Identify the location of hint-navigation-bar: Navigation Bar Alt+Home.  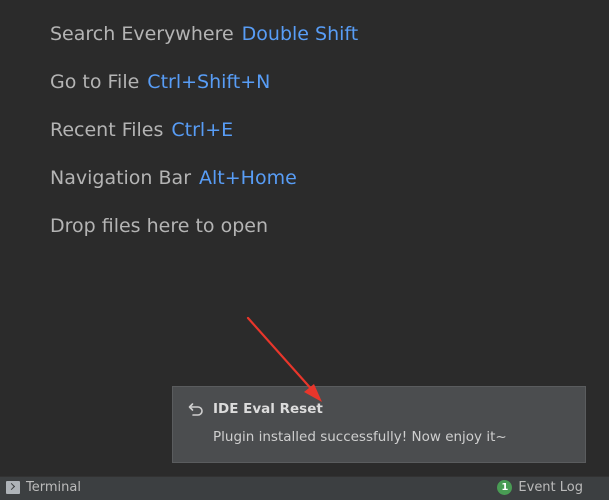
(204, 188).